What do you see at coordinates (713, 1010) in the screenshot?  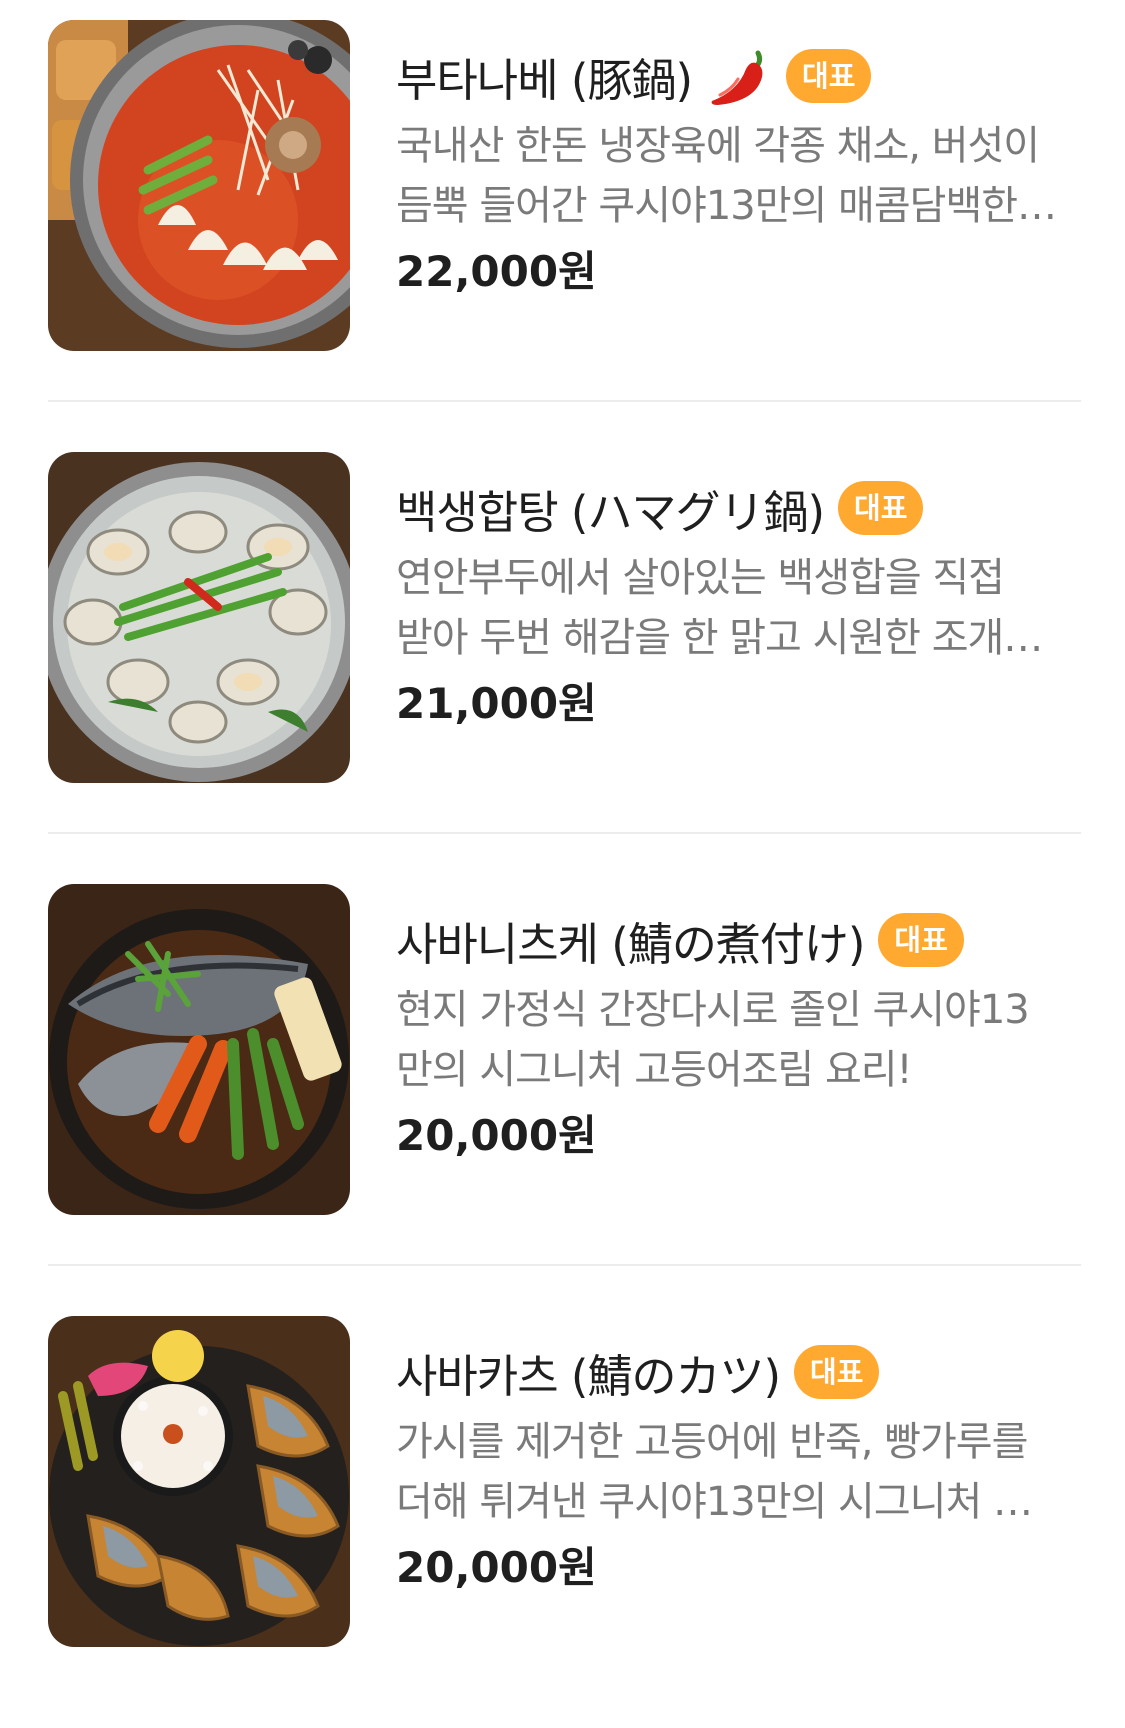 I see `description-line: 현지 가정식 간장다시로 졸인 쿠시야13` at bounding box center [713, 1010].